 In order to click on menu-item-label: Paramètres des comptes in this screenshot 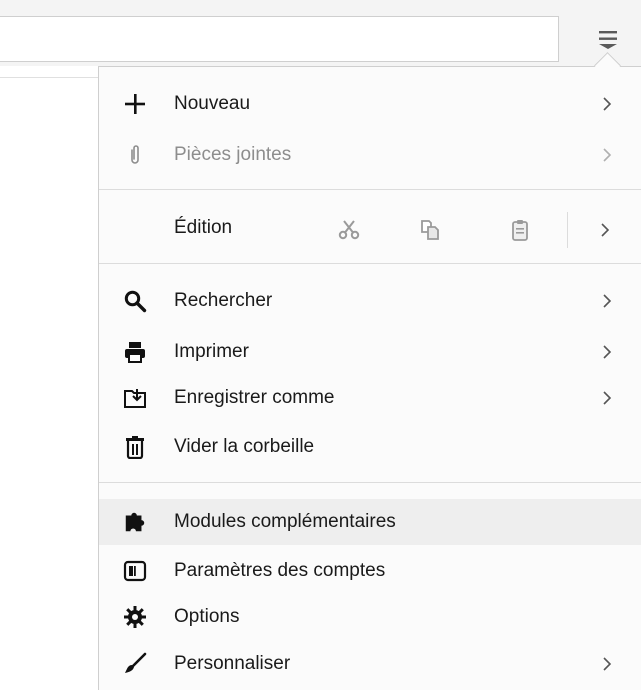, I will do `click(280, 570)`.